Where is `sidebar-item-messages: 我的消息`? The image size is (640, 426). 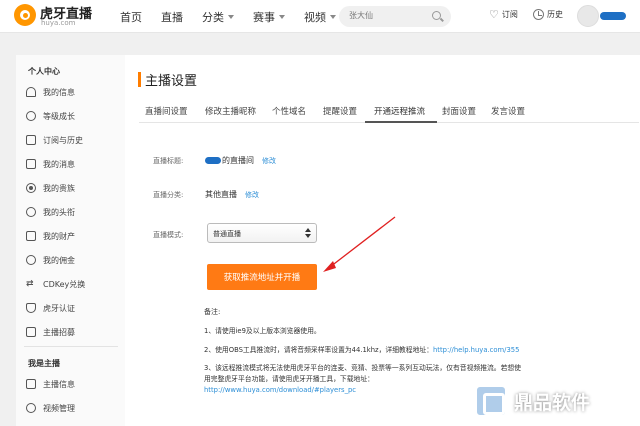 sidebar-item-messages: 我的消息 is located at coordinates (50, 164).